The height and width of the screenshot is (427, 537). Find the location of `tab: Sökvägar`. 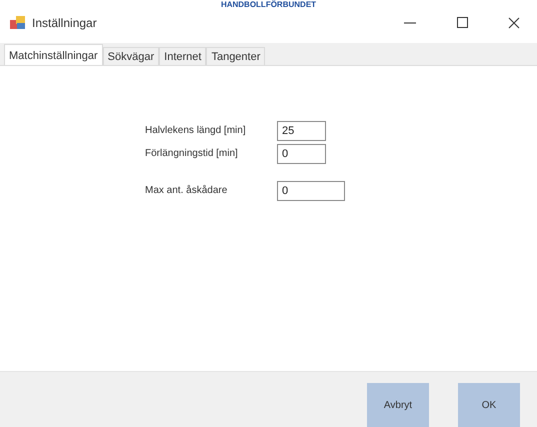

tab: Sökvägar is located at coordinates (131, 56).